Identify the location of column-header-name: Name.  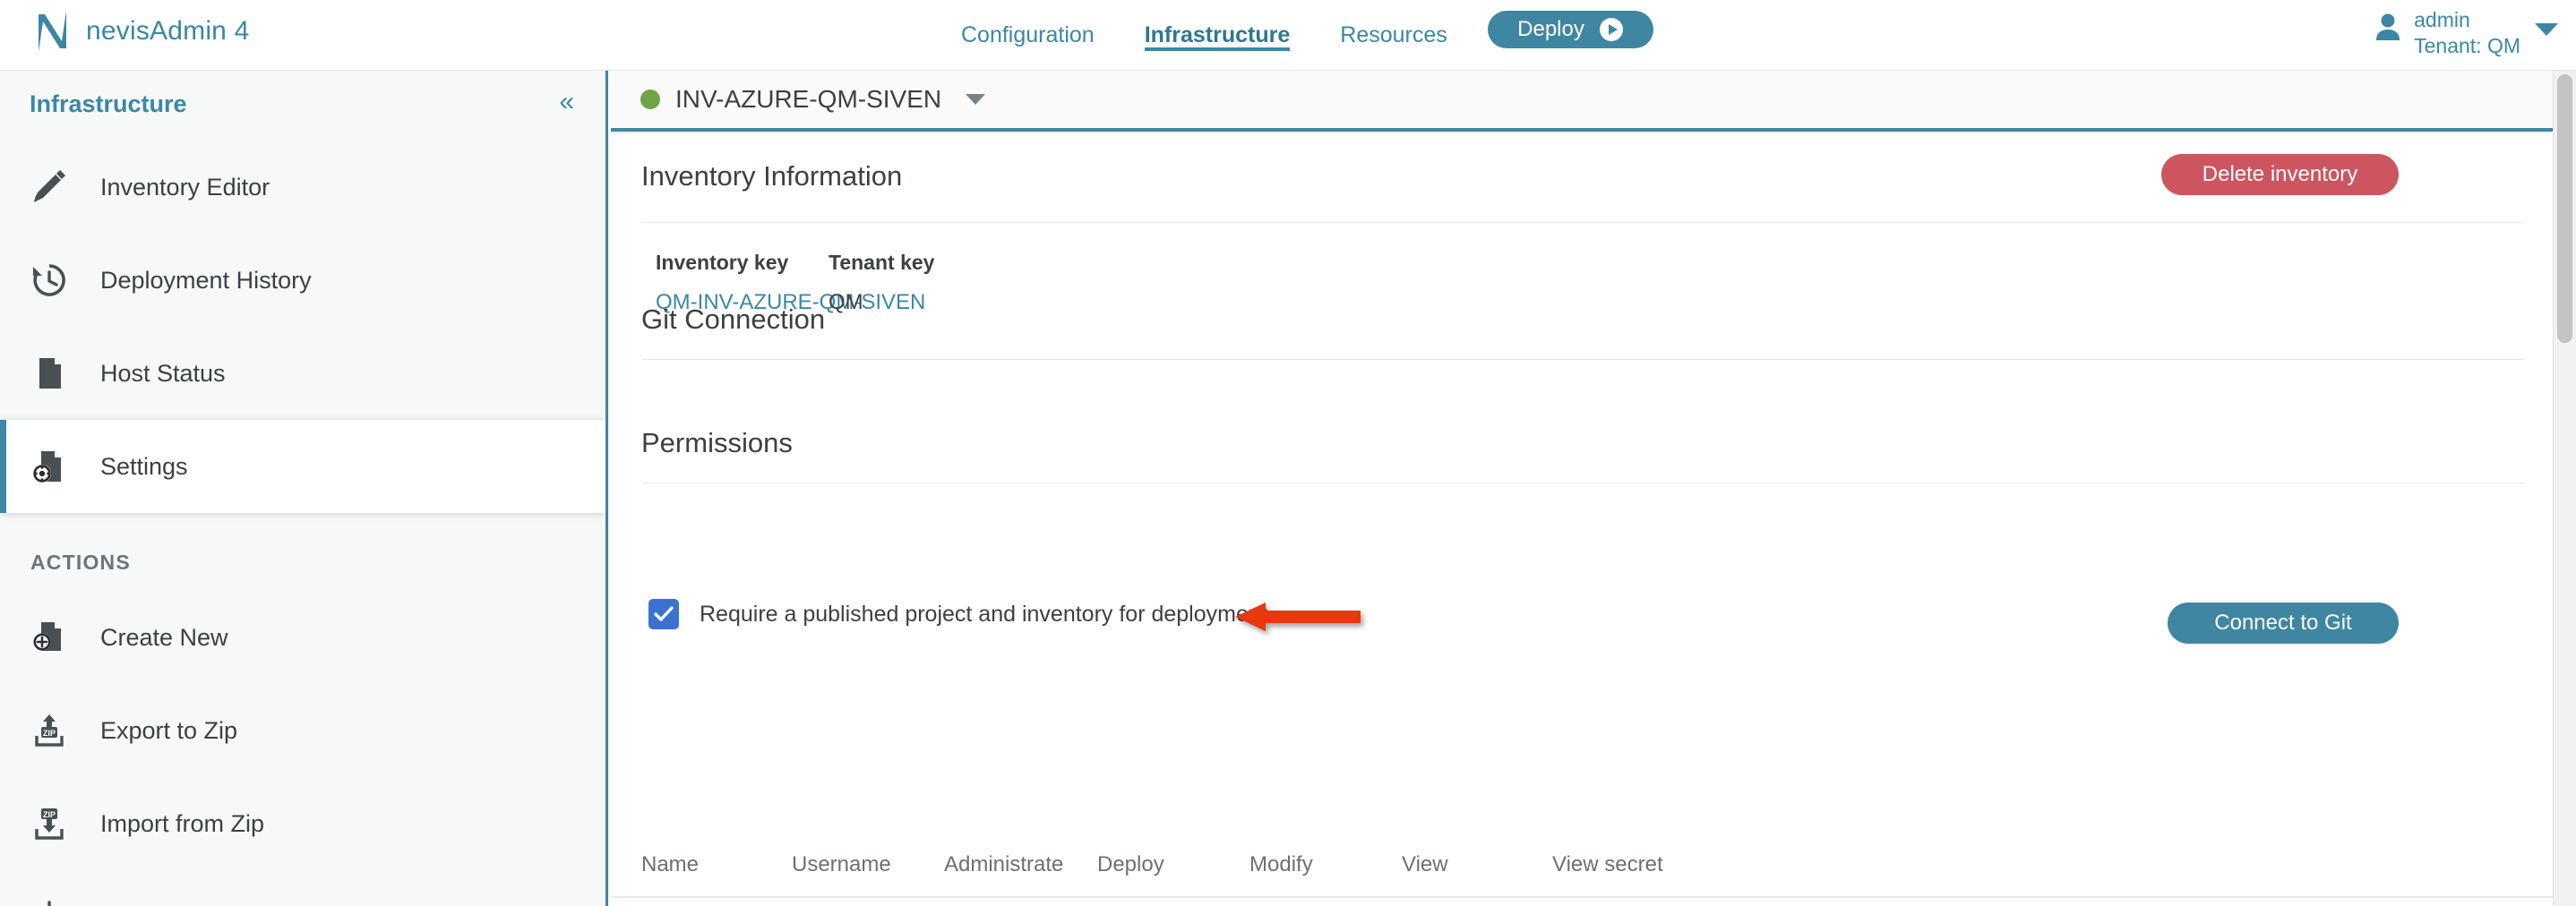
(670, 864).